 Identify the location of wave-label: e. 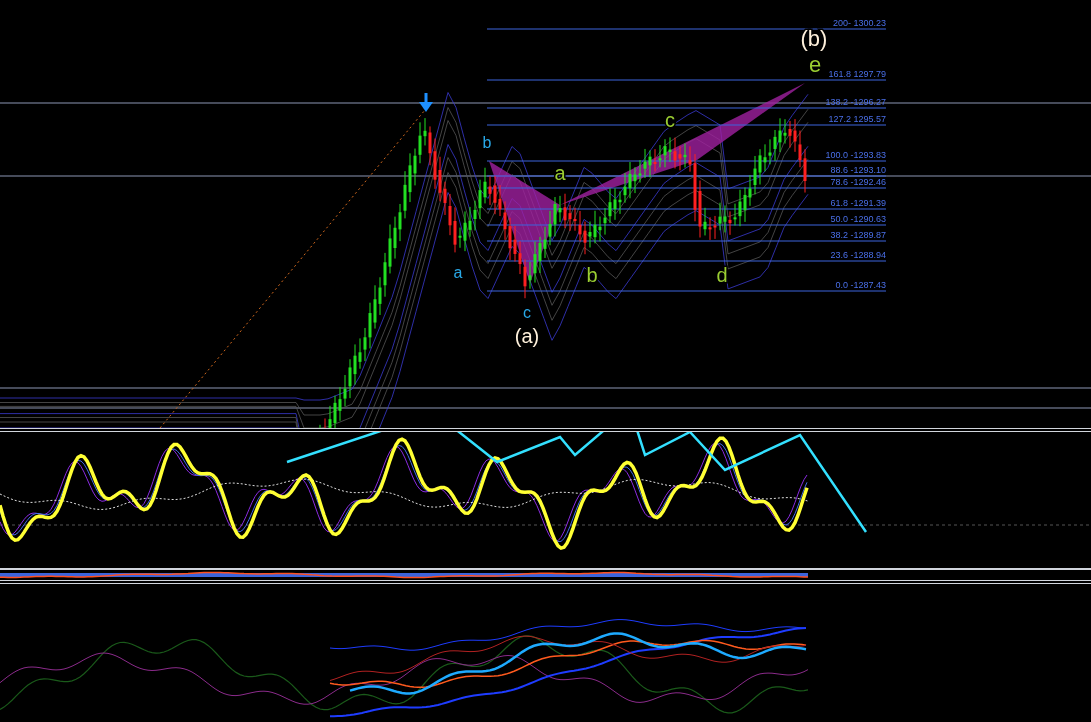
(815, 64).